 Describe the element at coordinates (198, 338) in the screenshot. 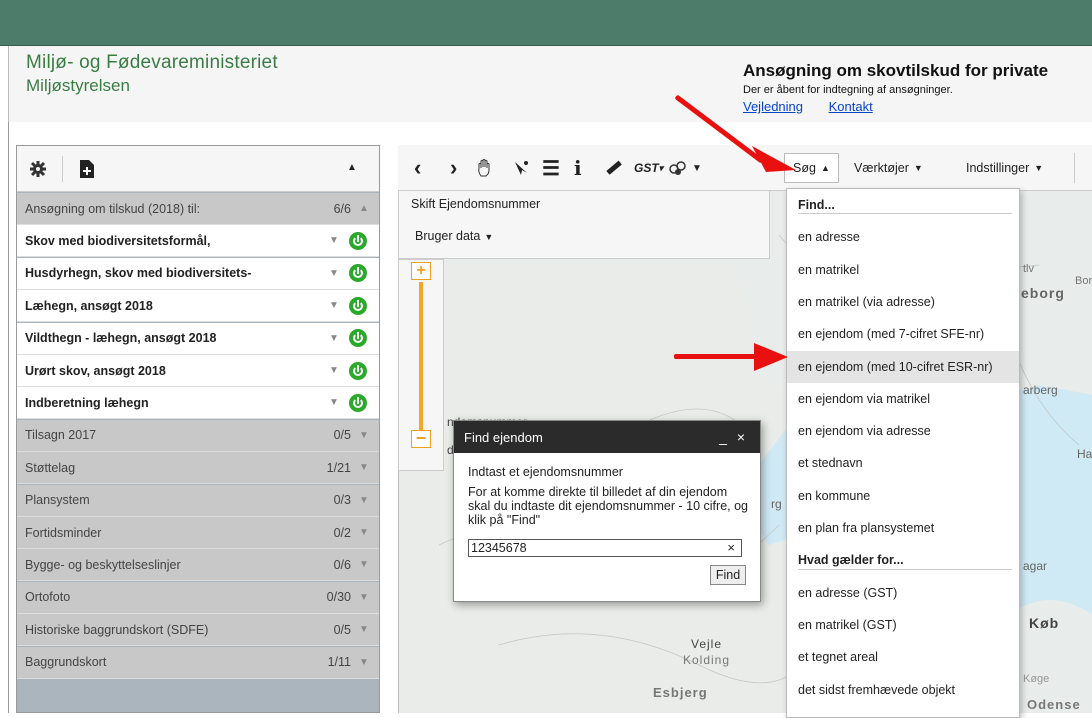

I see `layer-row: Vildthegn - læhegn, ansøgt 2018 ▼` at that location.